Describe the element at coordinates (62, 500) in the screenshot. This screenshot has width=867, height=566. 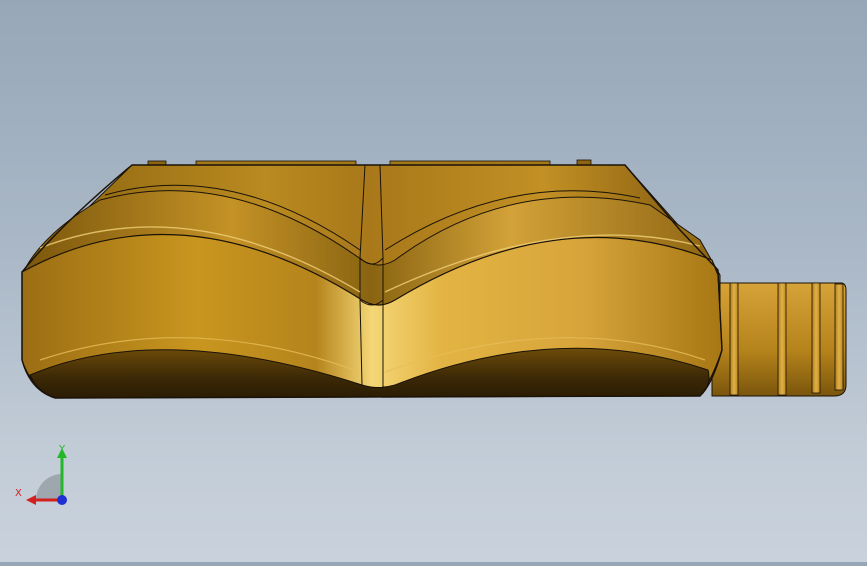
I see `z-axis-dot` at that location.